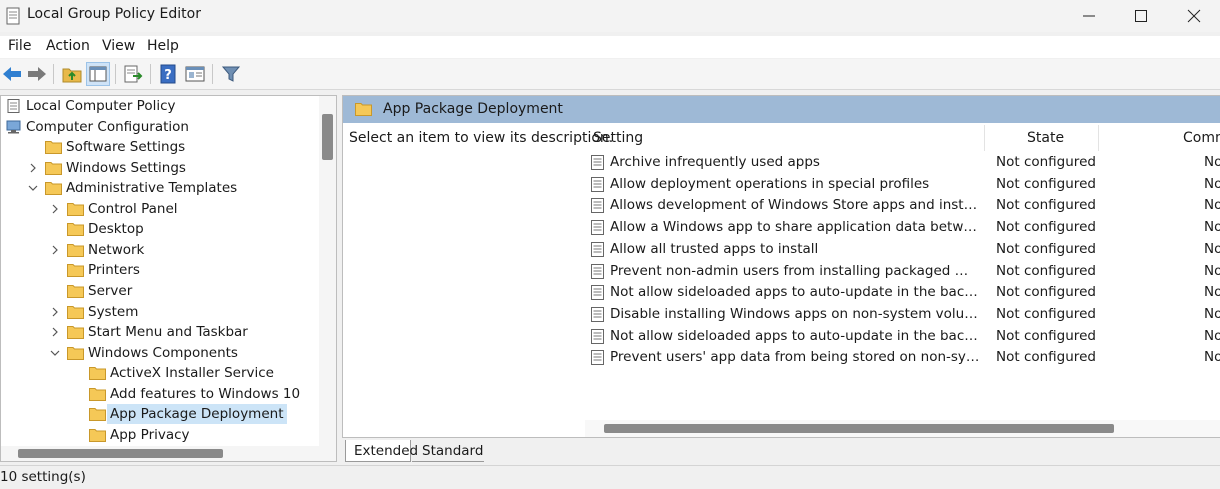  Describe the element at coordinates (160, 127) in the screenshot. I see `tree-item: Computer Configuration` at that location.